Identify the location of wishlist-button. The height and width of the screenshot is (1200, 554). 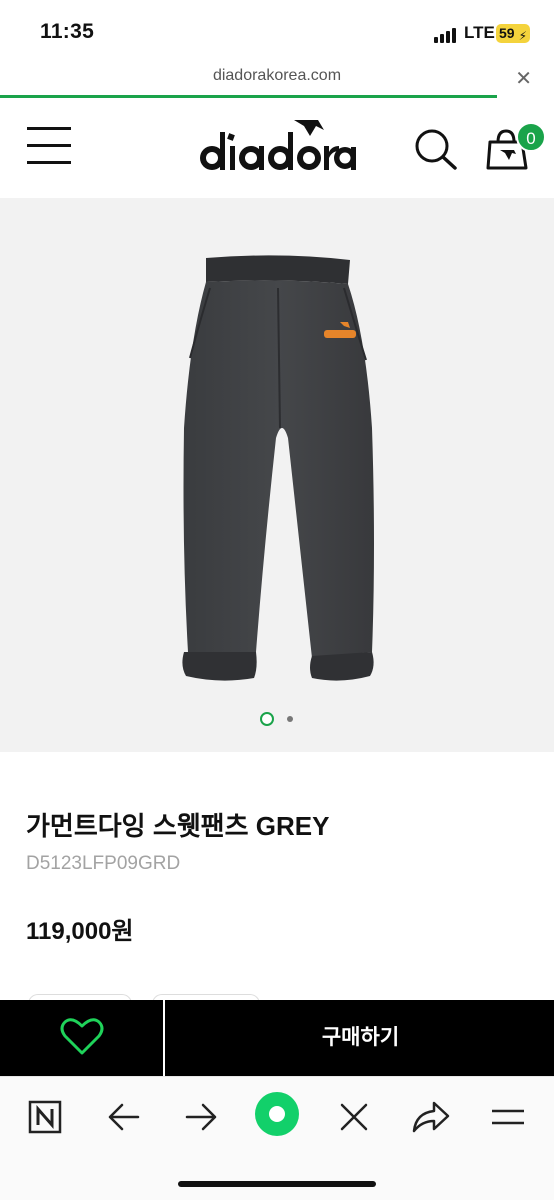
(82, 1038).